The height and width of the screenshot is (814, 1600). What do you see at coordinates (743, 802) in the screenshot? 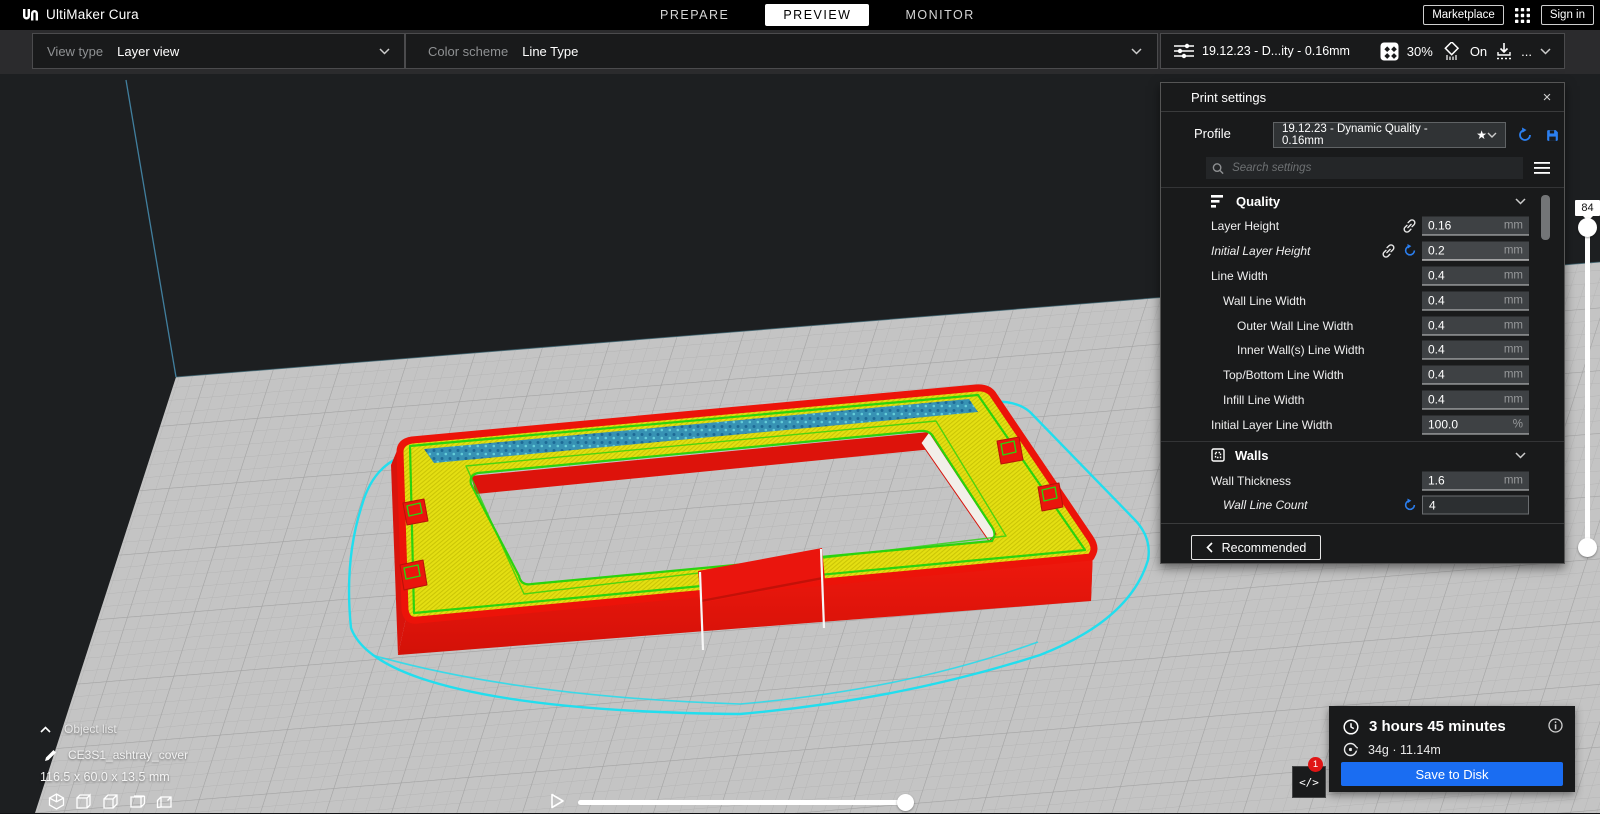
I see `simulation-slider-track` at bounding box center [743, 802].